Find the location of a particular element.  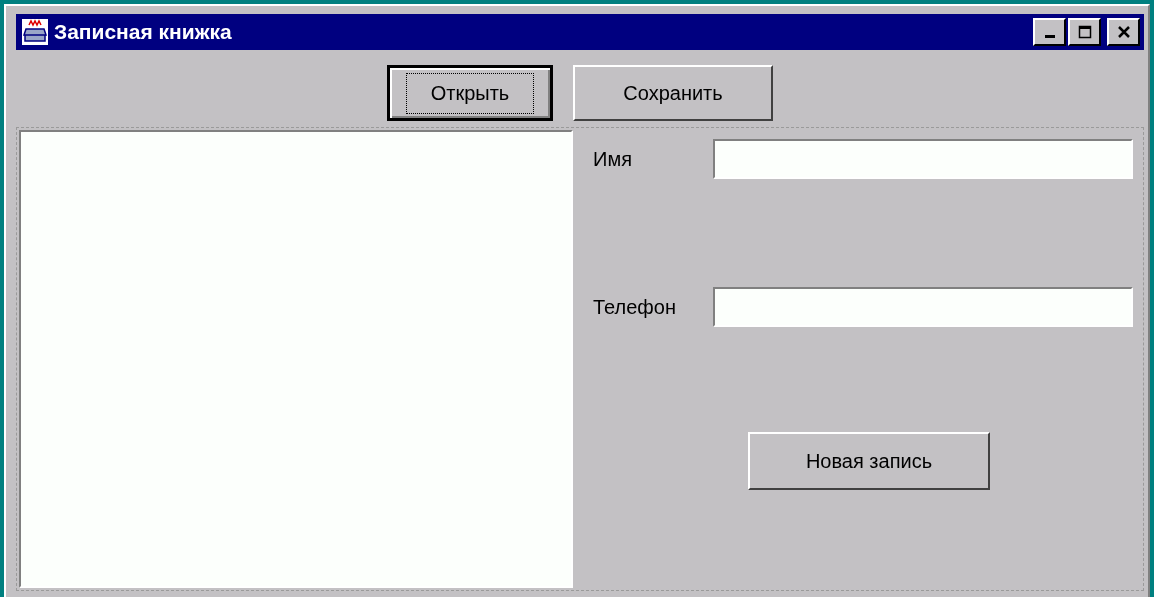

maximize-button is located at coordinates (1084, 32).